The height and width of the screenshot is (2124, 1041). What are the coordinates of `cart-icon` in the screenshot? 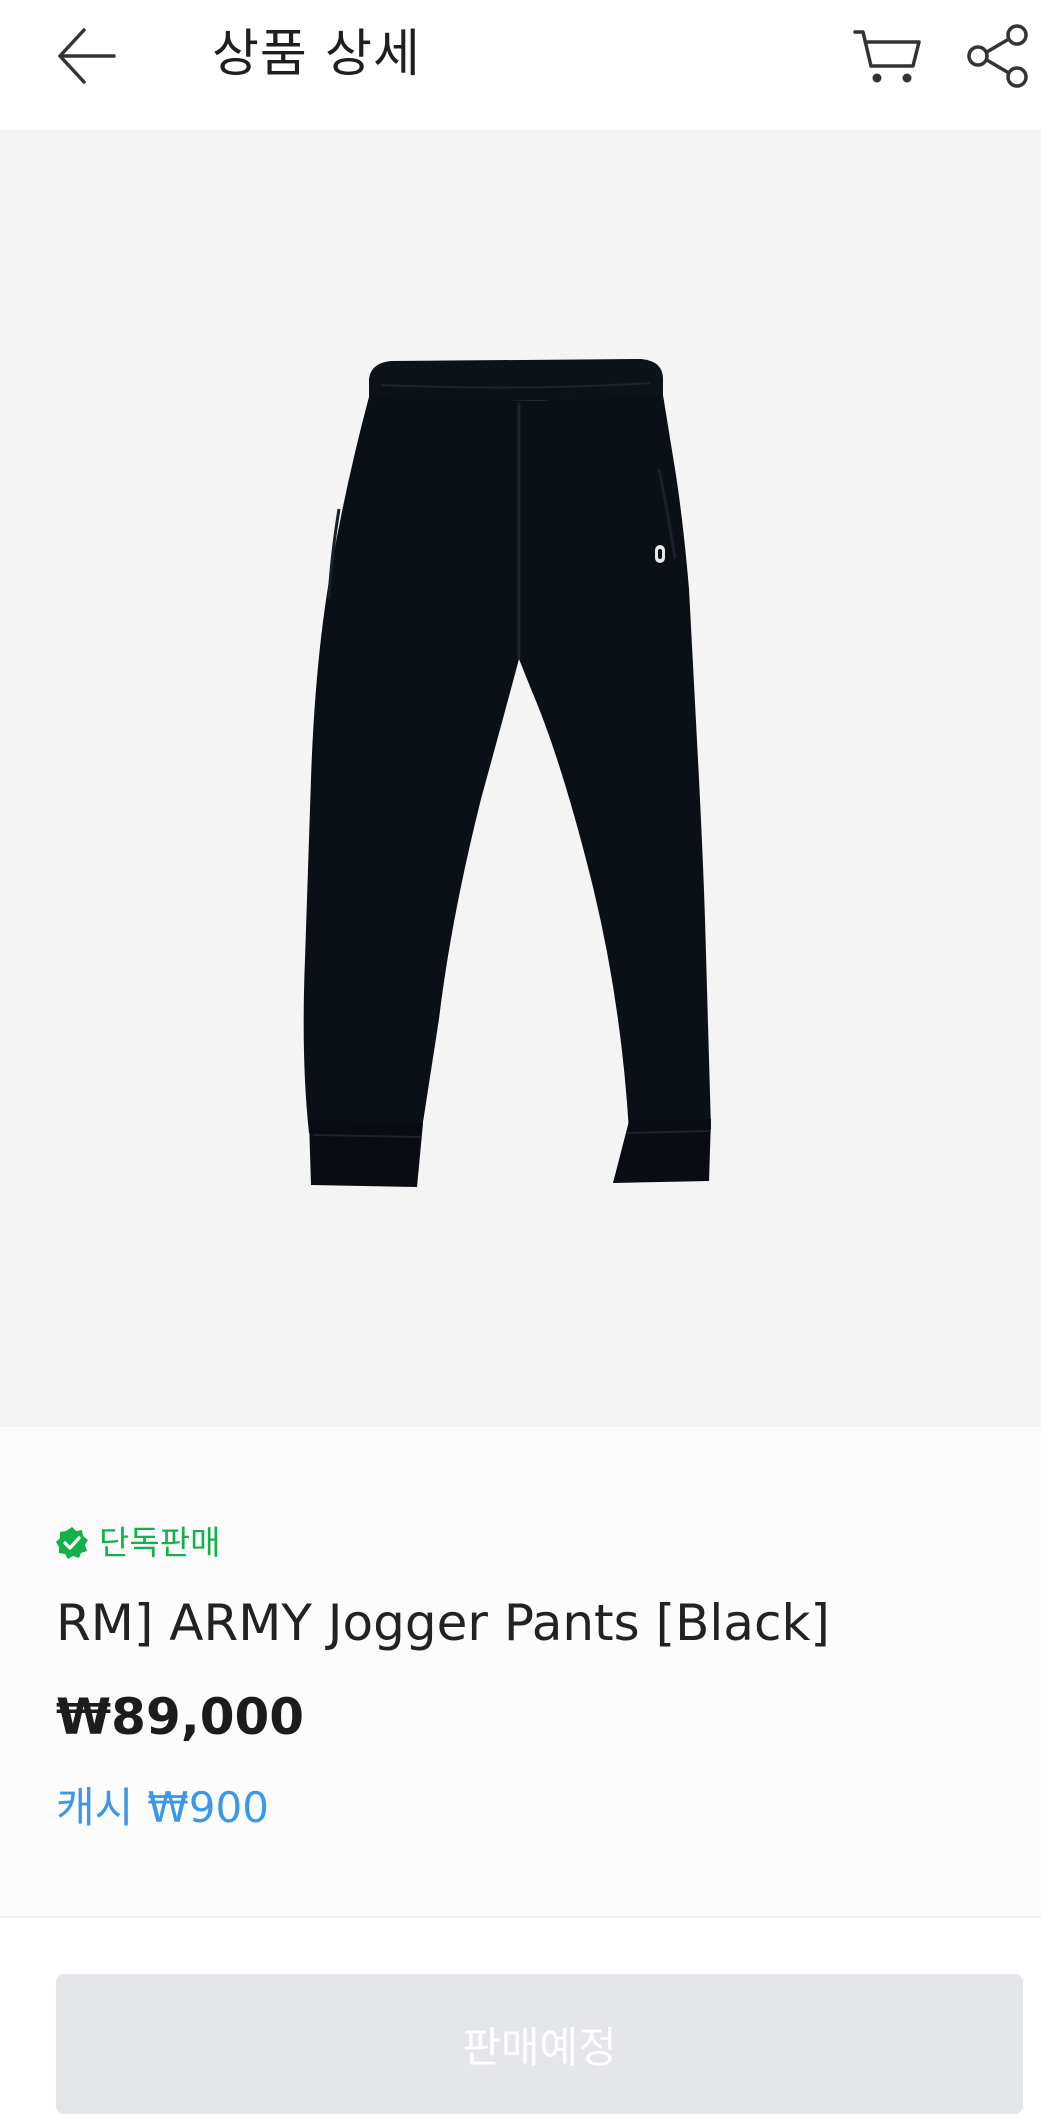 It's located at (887, 56).